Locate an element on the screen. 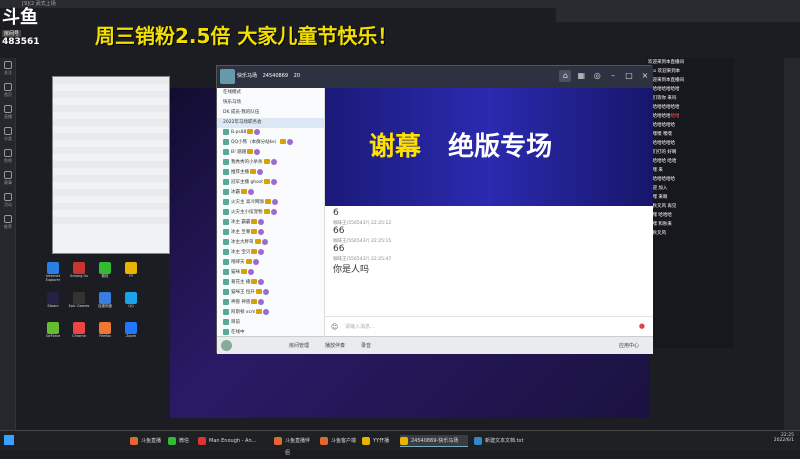  taskbar-label: 微信 is located at coordinates (184, 441).